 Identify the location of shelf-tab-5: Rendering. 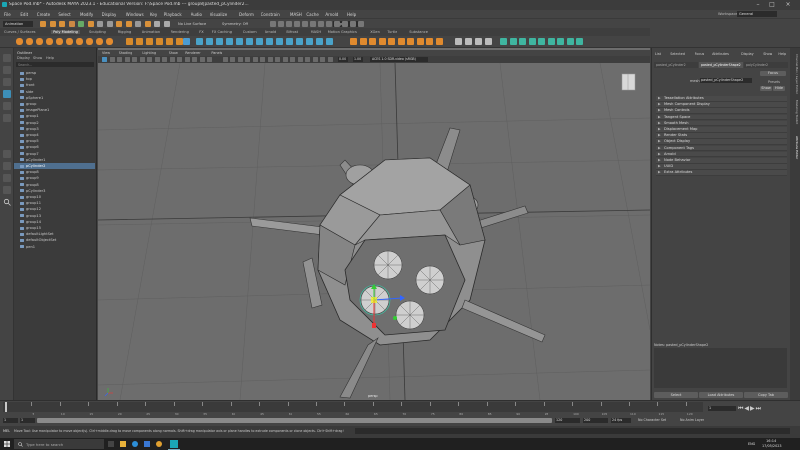
(180, 32).